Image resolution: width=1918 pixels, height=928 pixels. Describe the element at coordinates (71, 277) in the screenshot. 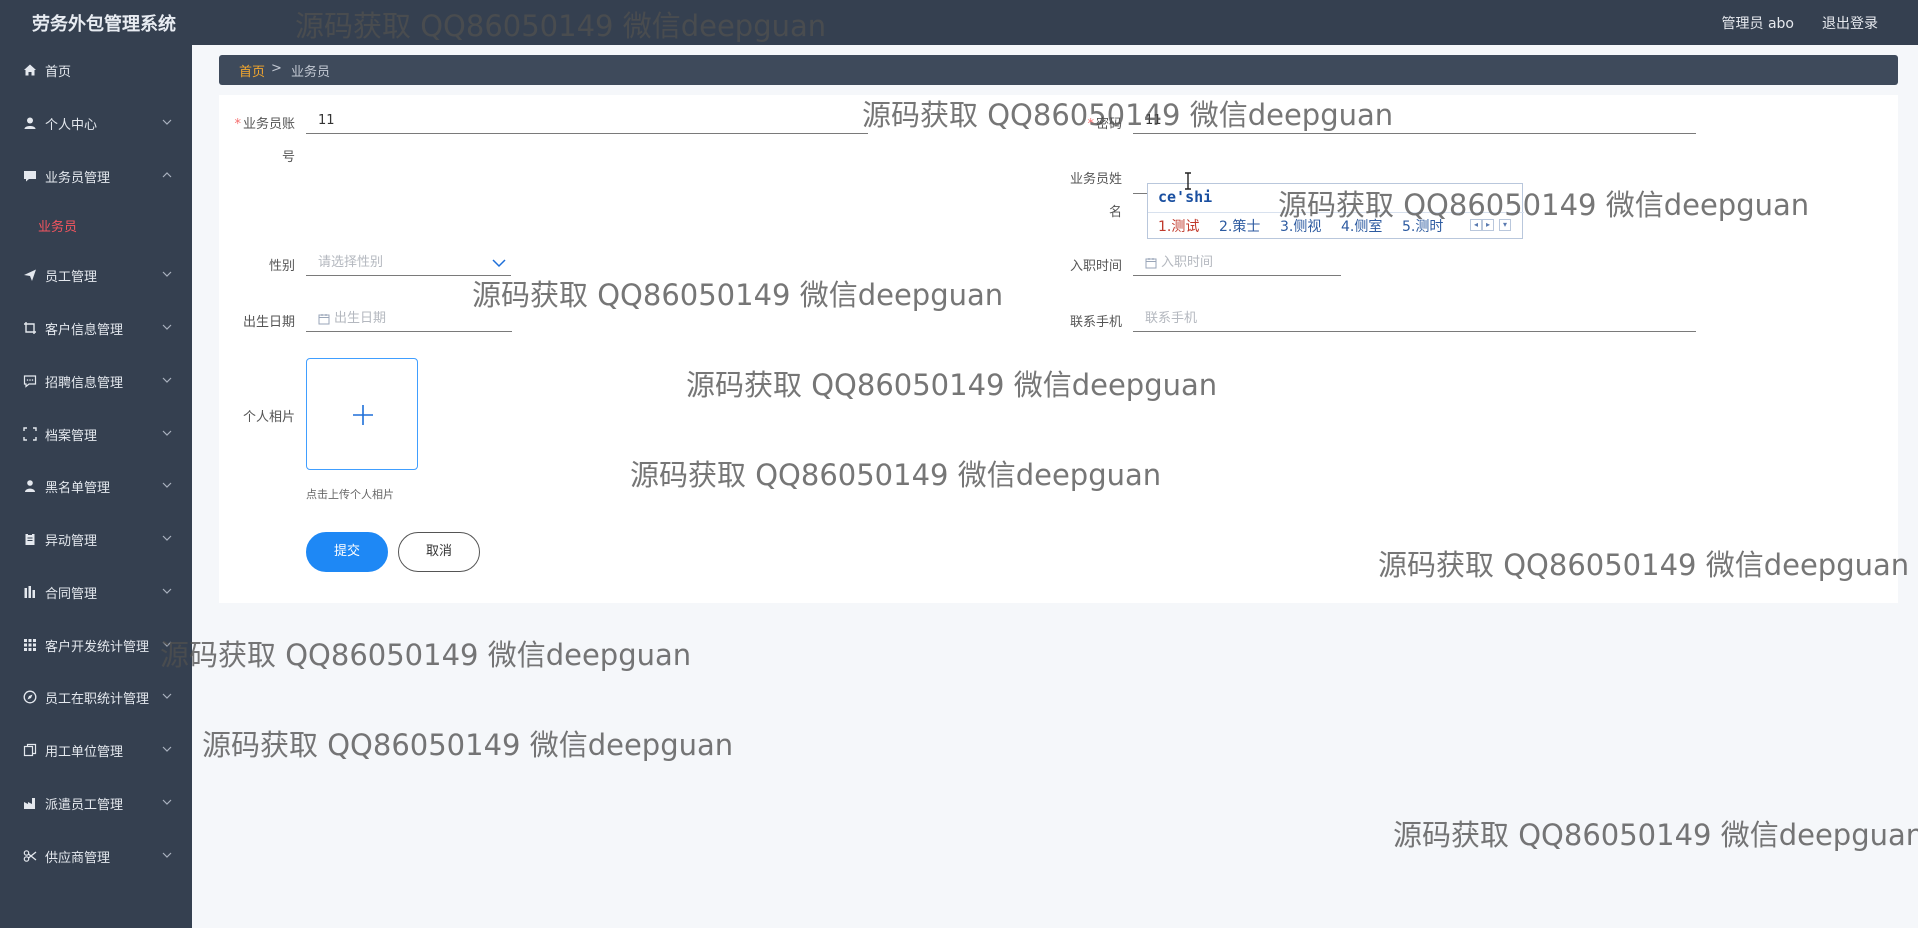

I see `sidebar-item-label: 员工管理` at that location.